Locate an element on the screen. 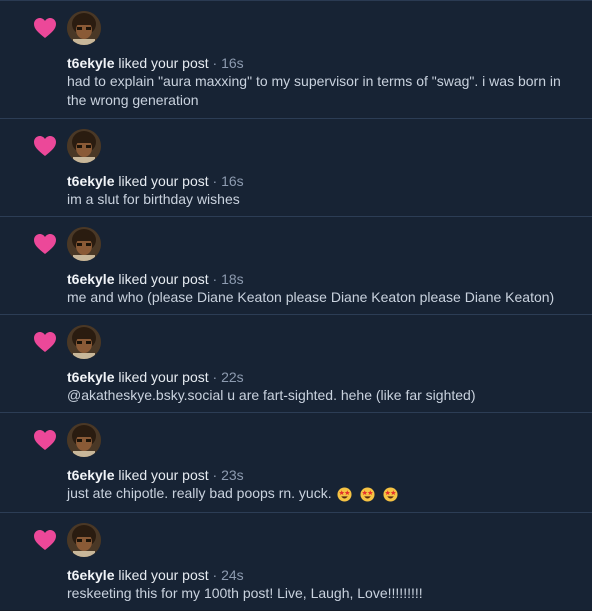 Image resolution: width=592 pixels, height=611 pixels. notification-header: t6ekyle liked your post · 23s is located at coordinates (155, 475).